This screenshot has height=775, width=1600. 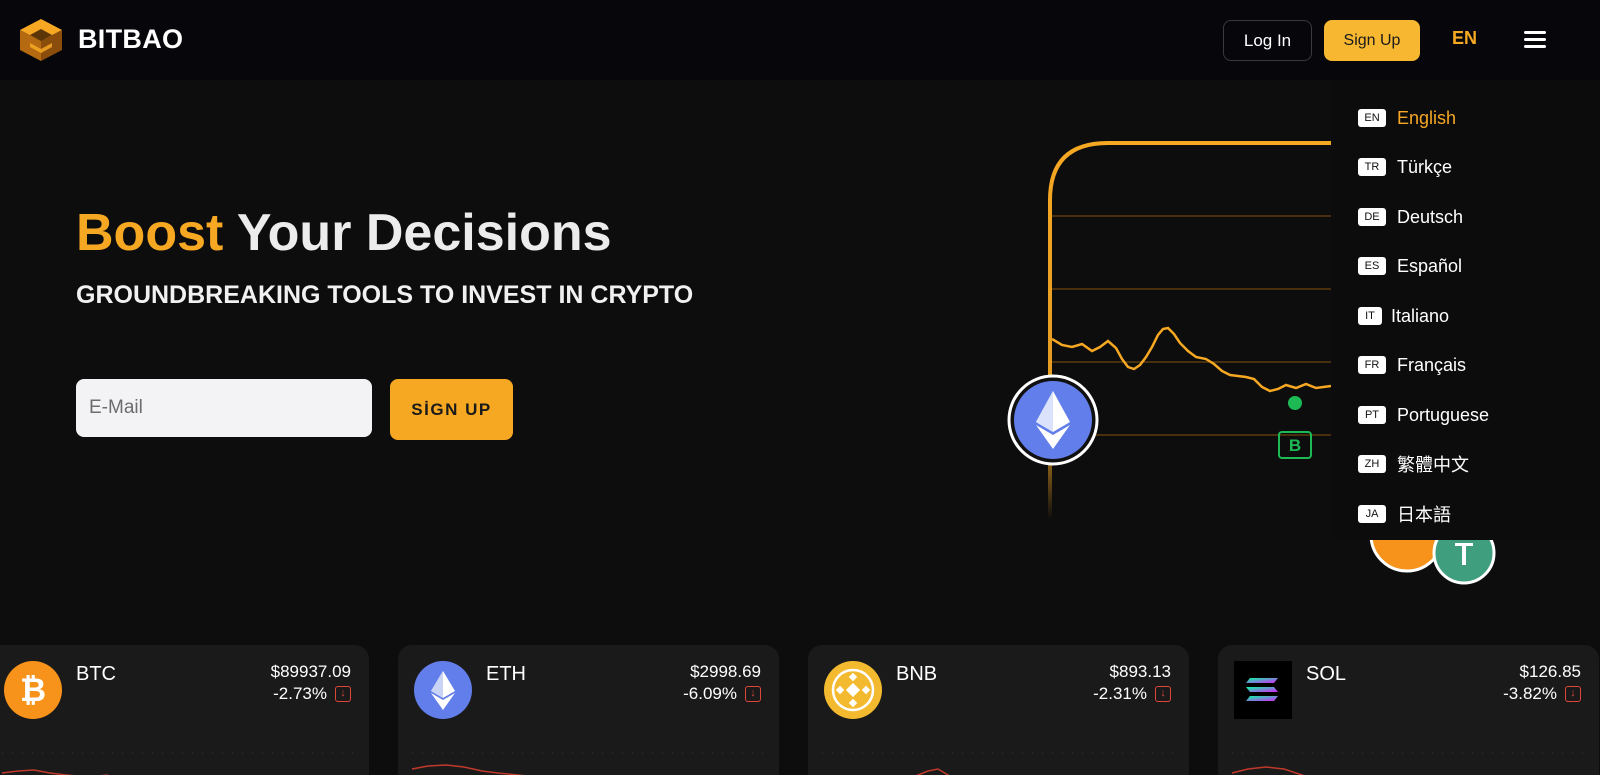 I want to click on top-navbar: BITBAO Log In Sign Up EN, so click(x=800, y=40).